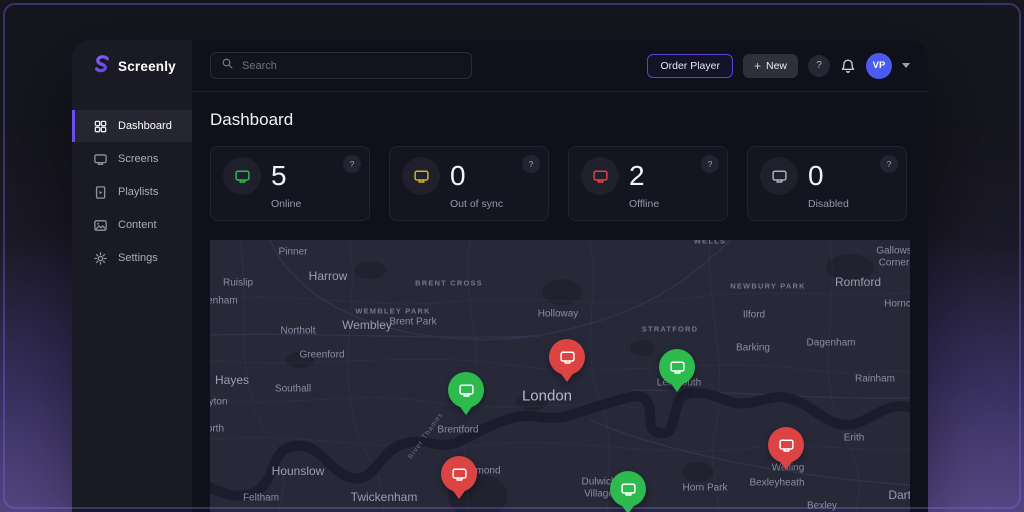 The height and width of the screenshot is (512, 1024). I want to click on sidebar-item-label: Content, so click(137, 225).